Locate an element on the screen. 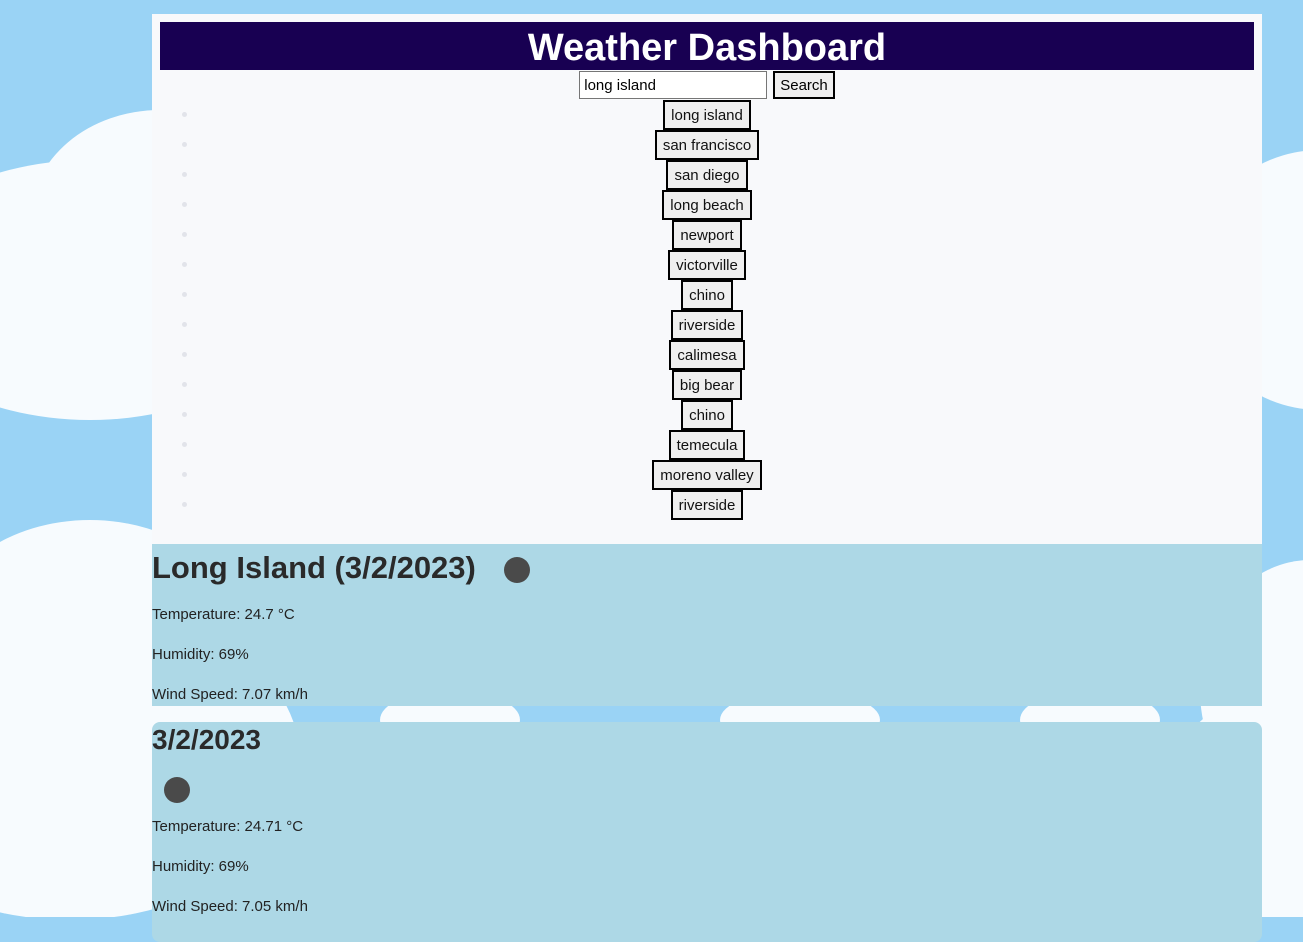 This screenshot has width=1303, height=942. list-item: calimesa is located at coordinates (707, 355).